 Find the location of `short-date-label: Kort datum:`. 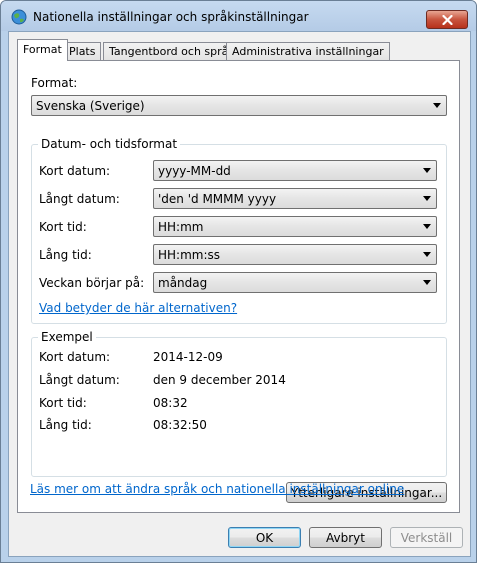

short-date-label: Kort datum: is located at coordinates (75, 171).